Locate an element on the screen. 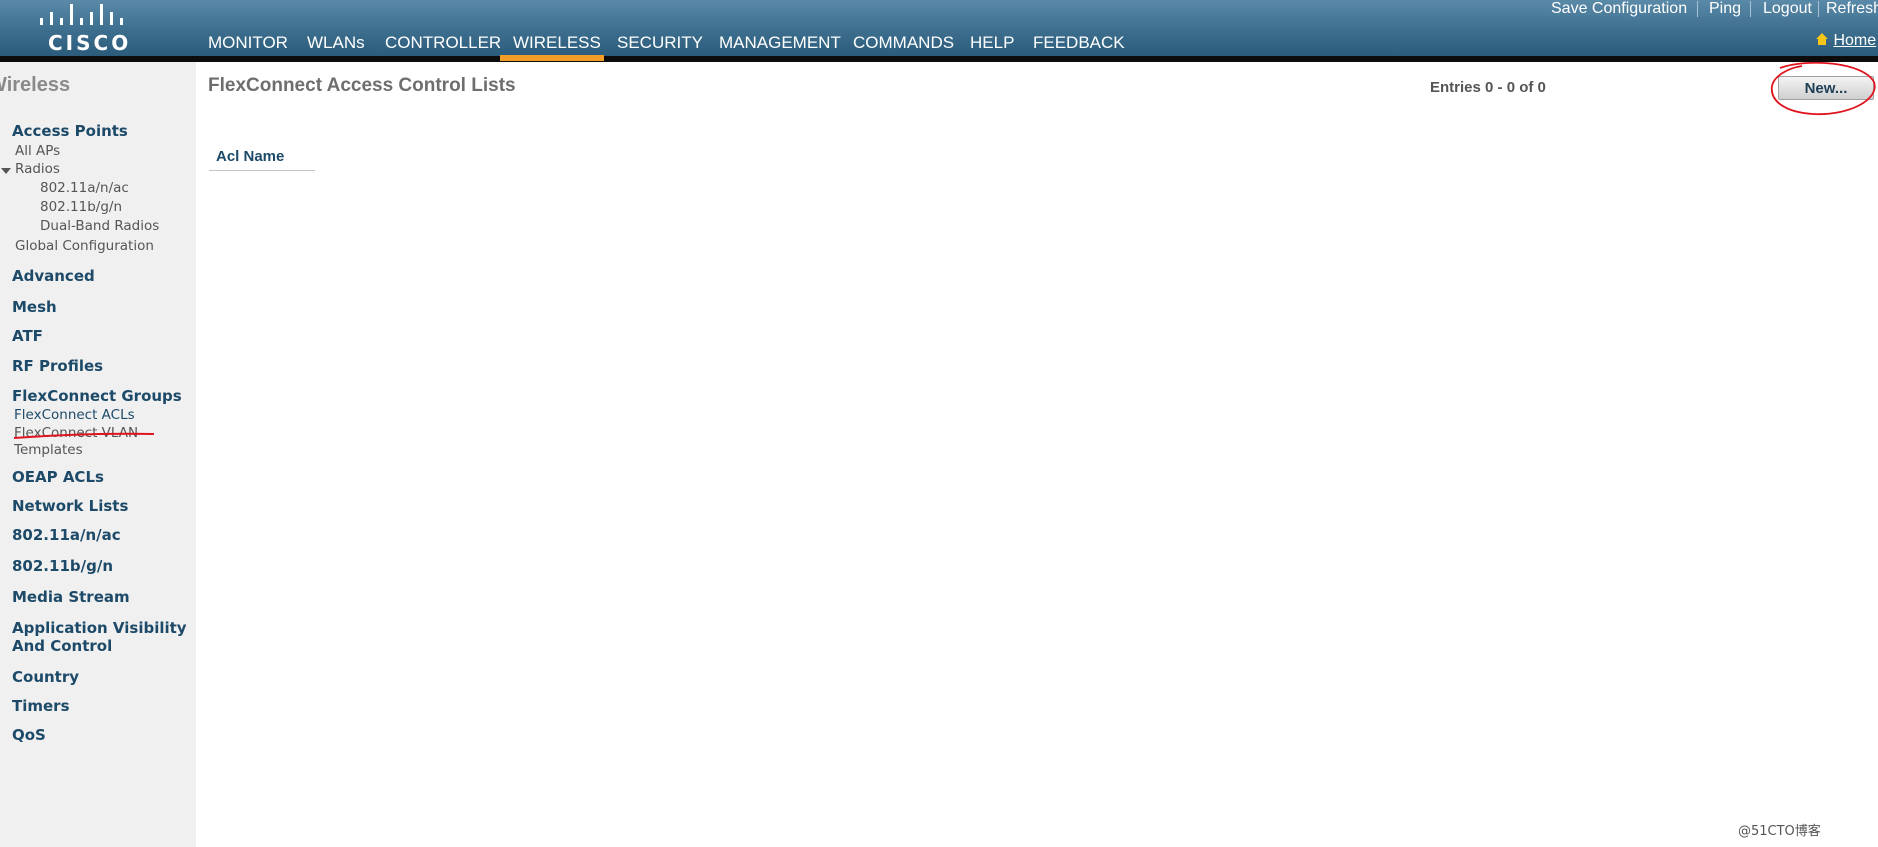 The image size is (1878, 847). sidebar-item-avc-line2: And Control is located at coordinates (62, 646).